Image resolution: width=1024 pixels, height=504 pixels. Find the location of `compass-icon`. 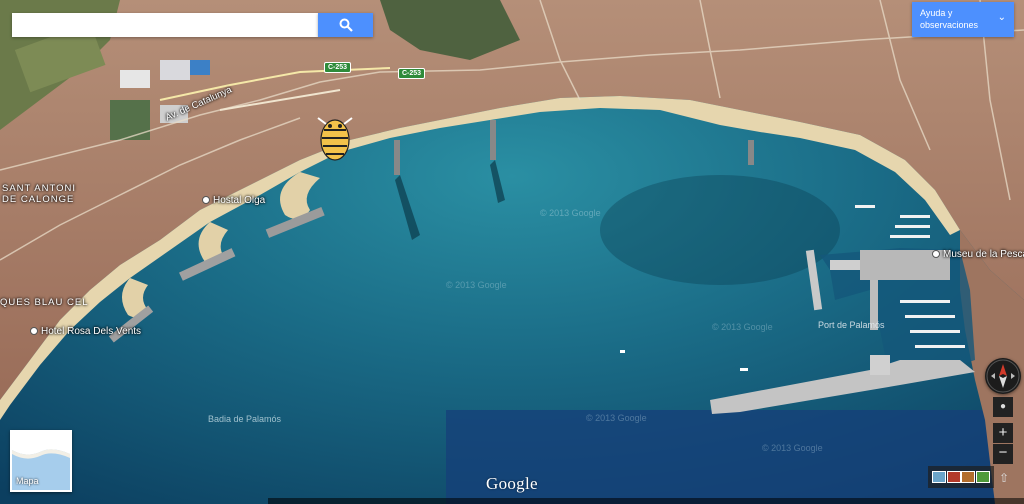

compass-icon is located at coordinates (1003, 376).